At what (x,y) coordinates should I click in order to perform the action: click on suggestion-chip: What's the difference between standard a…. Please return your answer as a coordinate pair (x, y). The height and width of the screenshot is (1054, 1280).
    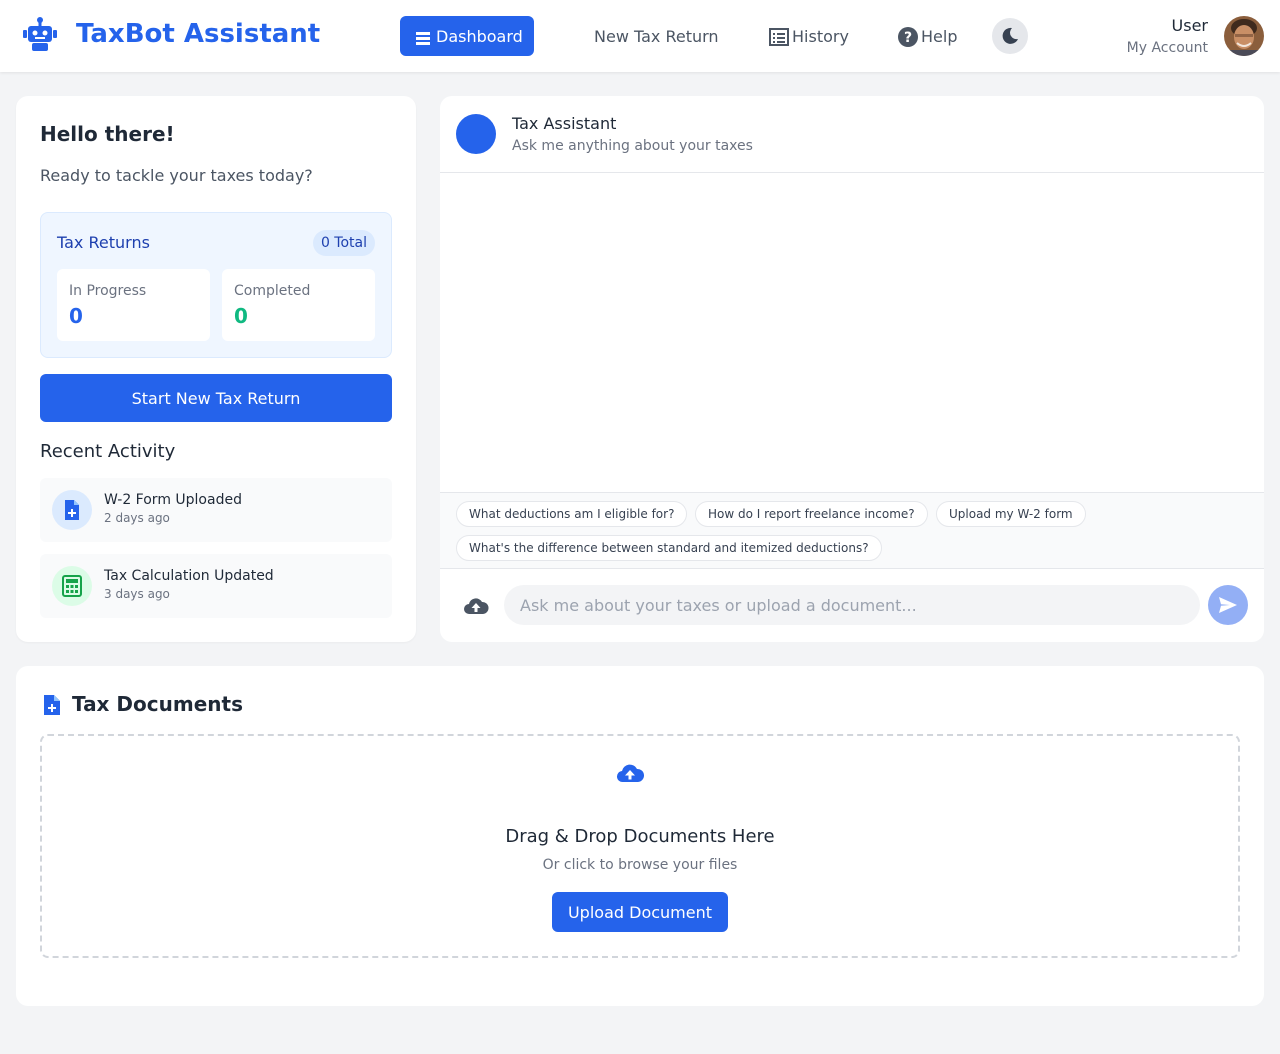
    Looking at the image, I should click on (669, 548).